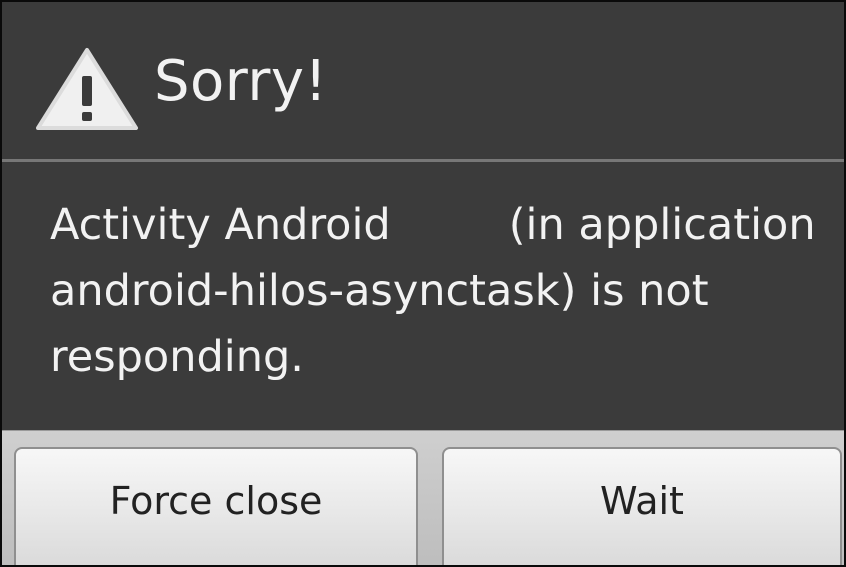 Image resolution: width=846 pixels, height=567 pixels. What do you see at coordinates (423, 160) in the screenshot?
I see `title-divider` at bounding box center [423, 160].